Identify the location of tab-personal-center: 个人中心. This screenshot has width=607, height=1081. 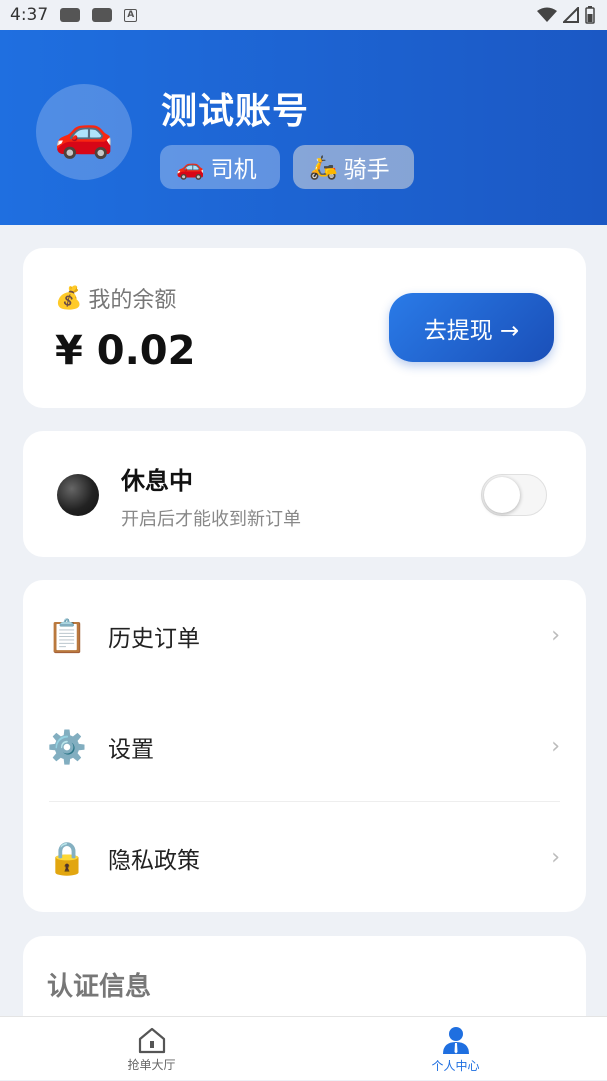
(455, 1049).